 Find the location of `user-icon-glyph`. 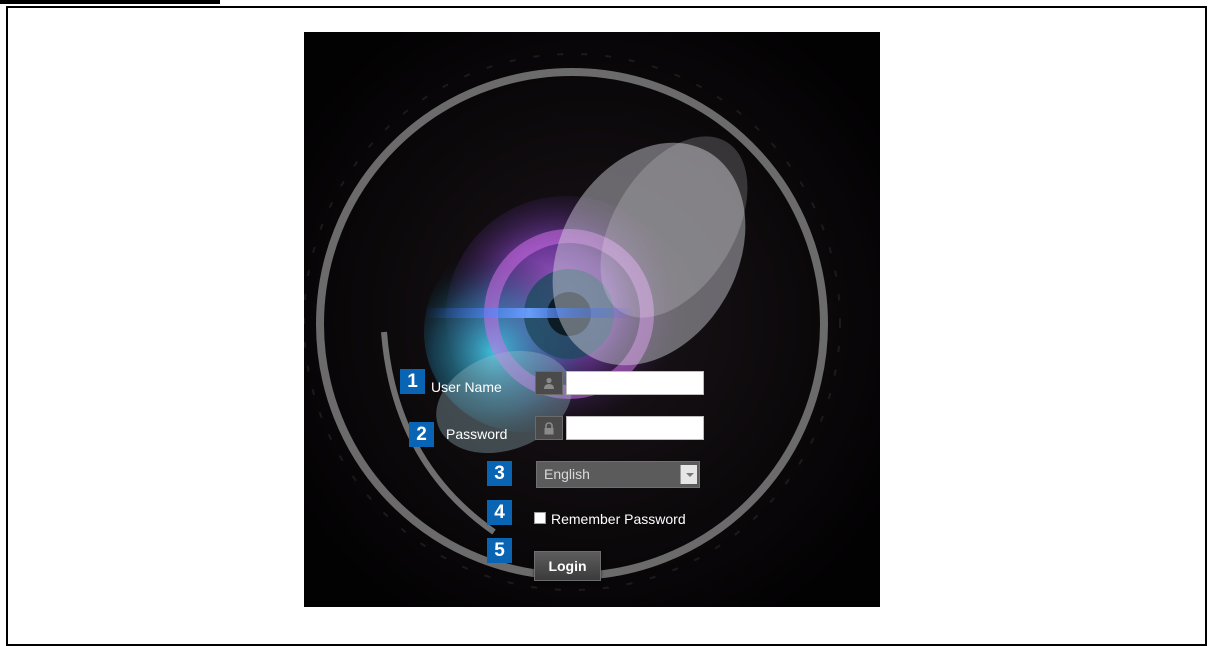

user-icon-glyph is located at coordinates (549, 383).